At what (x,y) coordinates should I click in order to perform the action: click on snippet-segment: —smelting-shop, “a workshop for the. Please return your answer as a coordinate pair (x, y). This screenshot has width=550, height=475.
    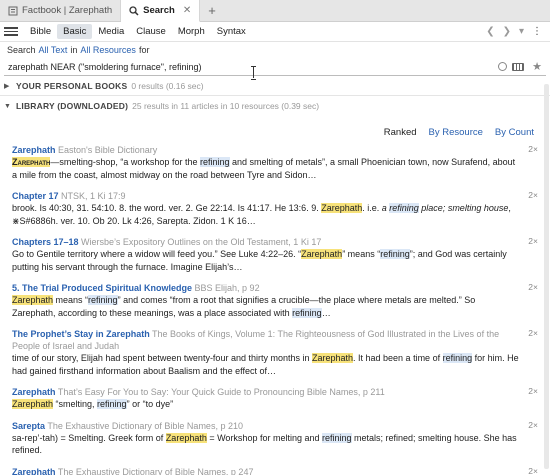
    Looking at the image, I should click on (125, 162).